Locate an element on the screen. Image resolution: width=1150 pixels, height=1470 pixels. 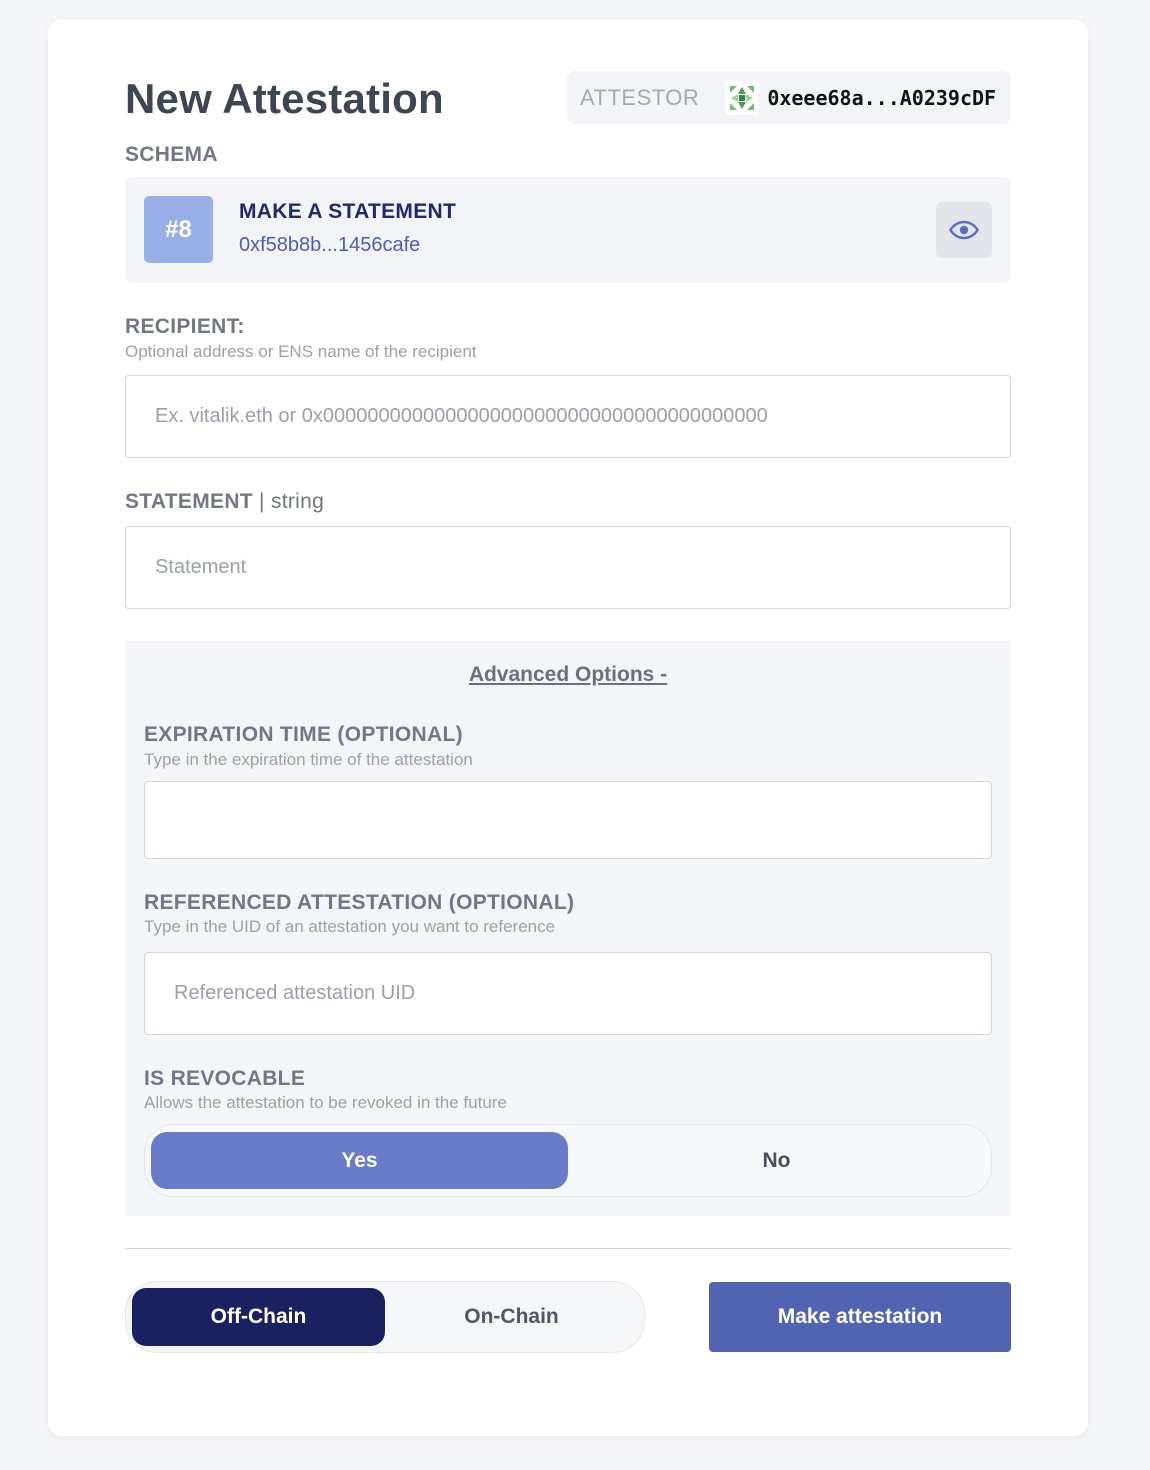
attestor-address: 0xeee68a...A0239cDF is located at coordinates (882, 97).